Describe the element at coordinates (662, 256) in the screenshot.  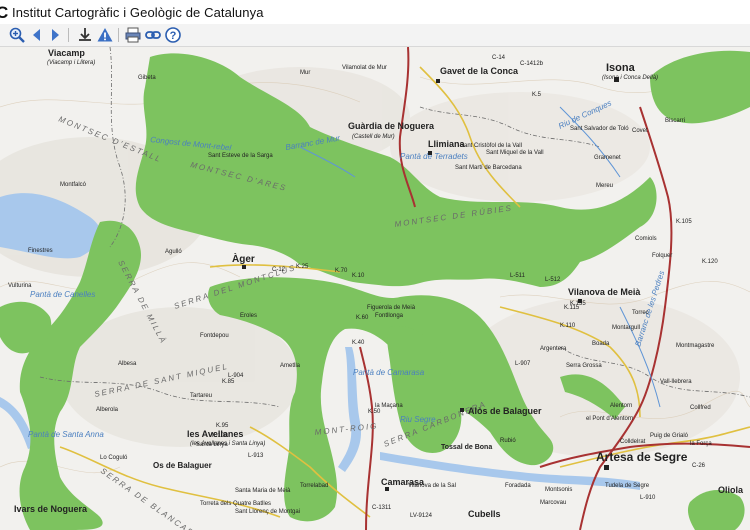
I see `village-label: Folquer` at that location.